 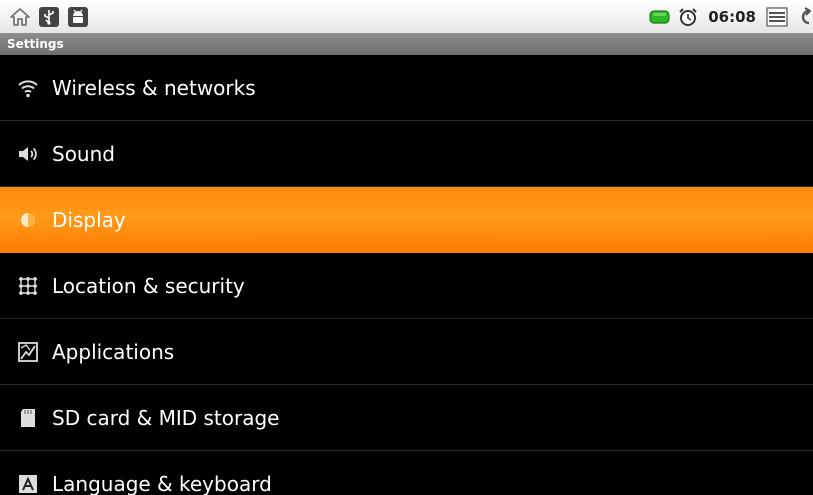 What do you see at coordinates (28, 154) in the screenshot?
I see `speaker-icon` at bounding box center [28, 154].